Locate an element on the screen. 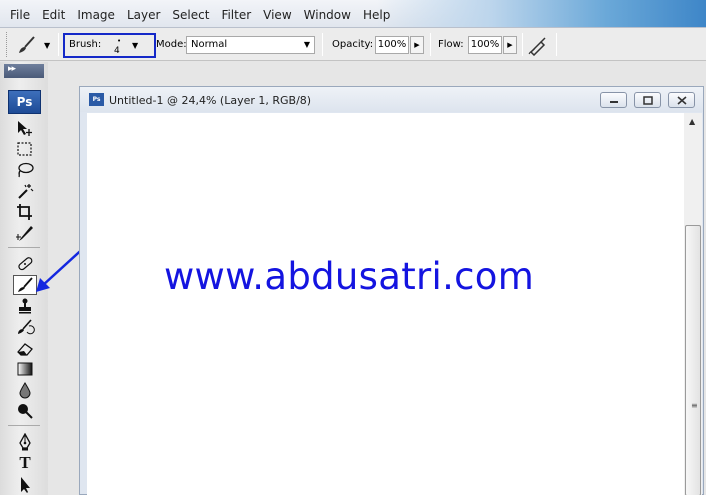  gradient-icon is located at coordinates (25, 369).